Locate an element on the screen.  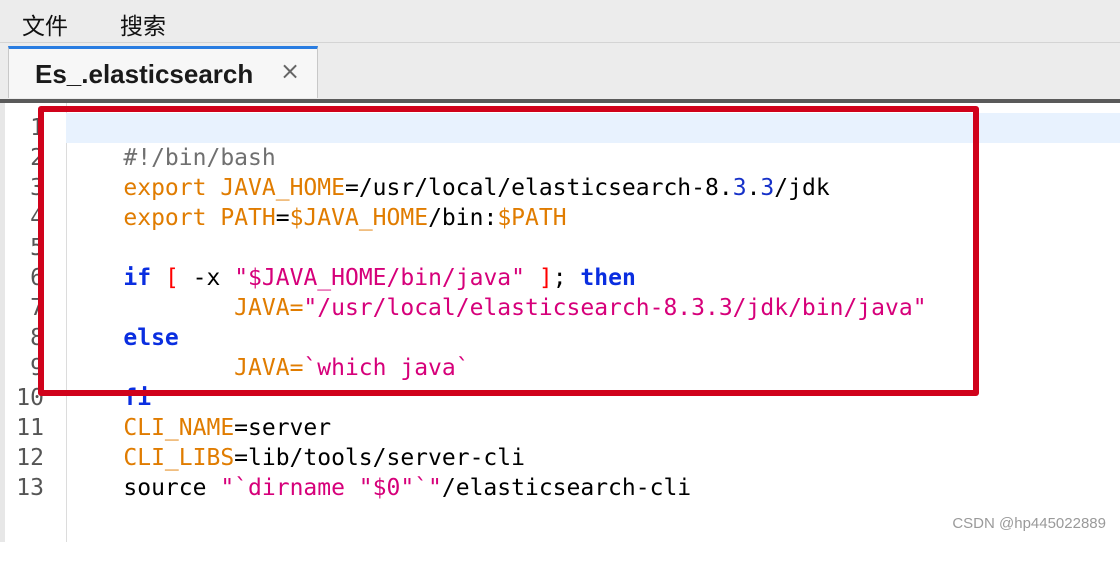
line-number: 10 is located at coordinates (30, 398).